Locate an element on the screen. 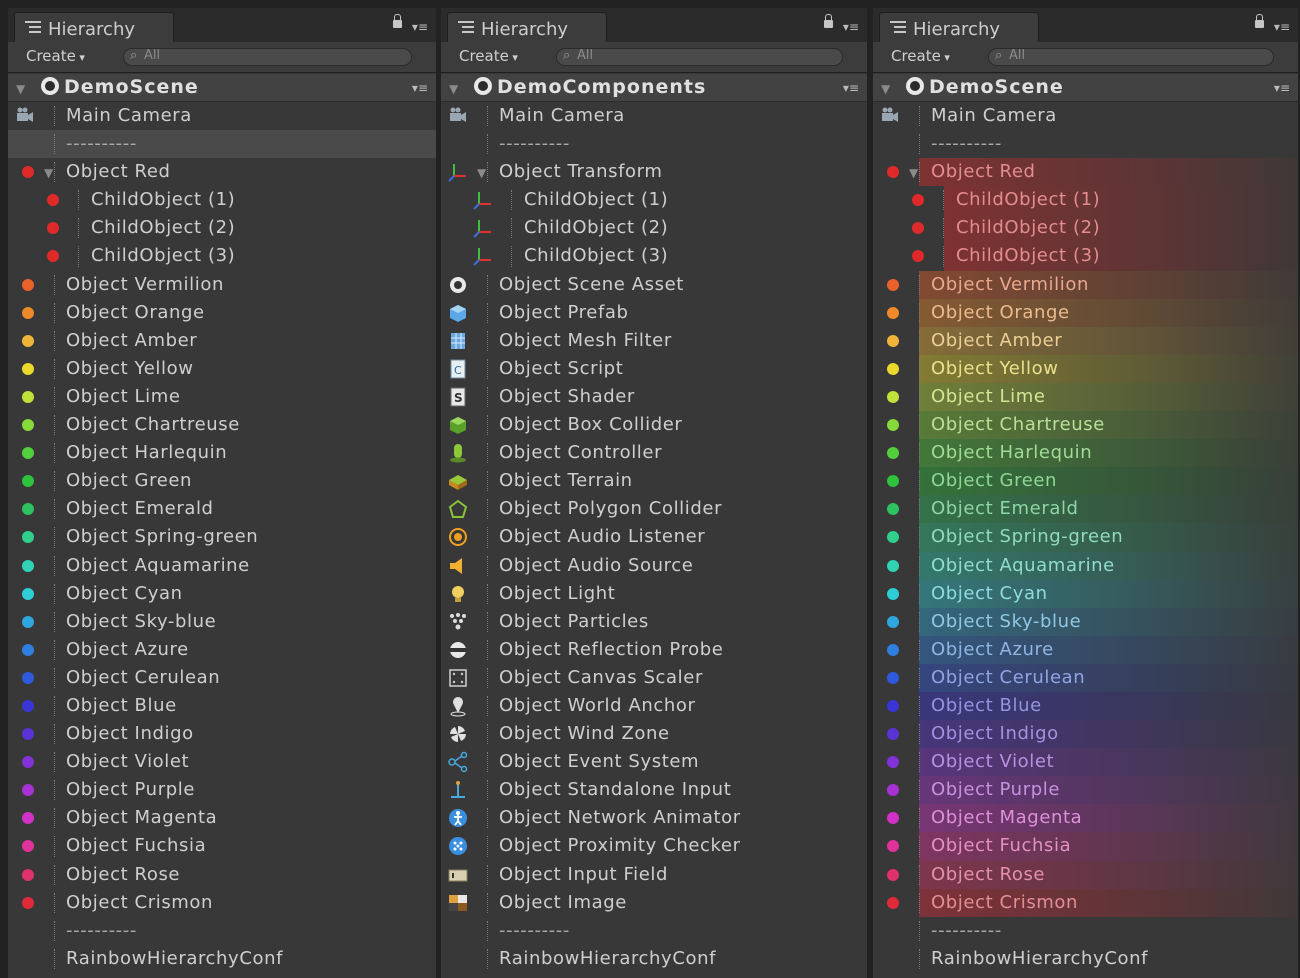  hierarchy-item: Object Sky-blue is located at coordinates (1085, 621).